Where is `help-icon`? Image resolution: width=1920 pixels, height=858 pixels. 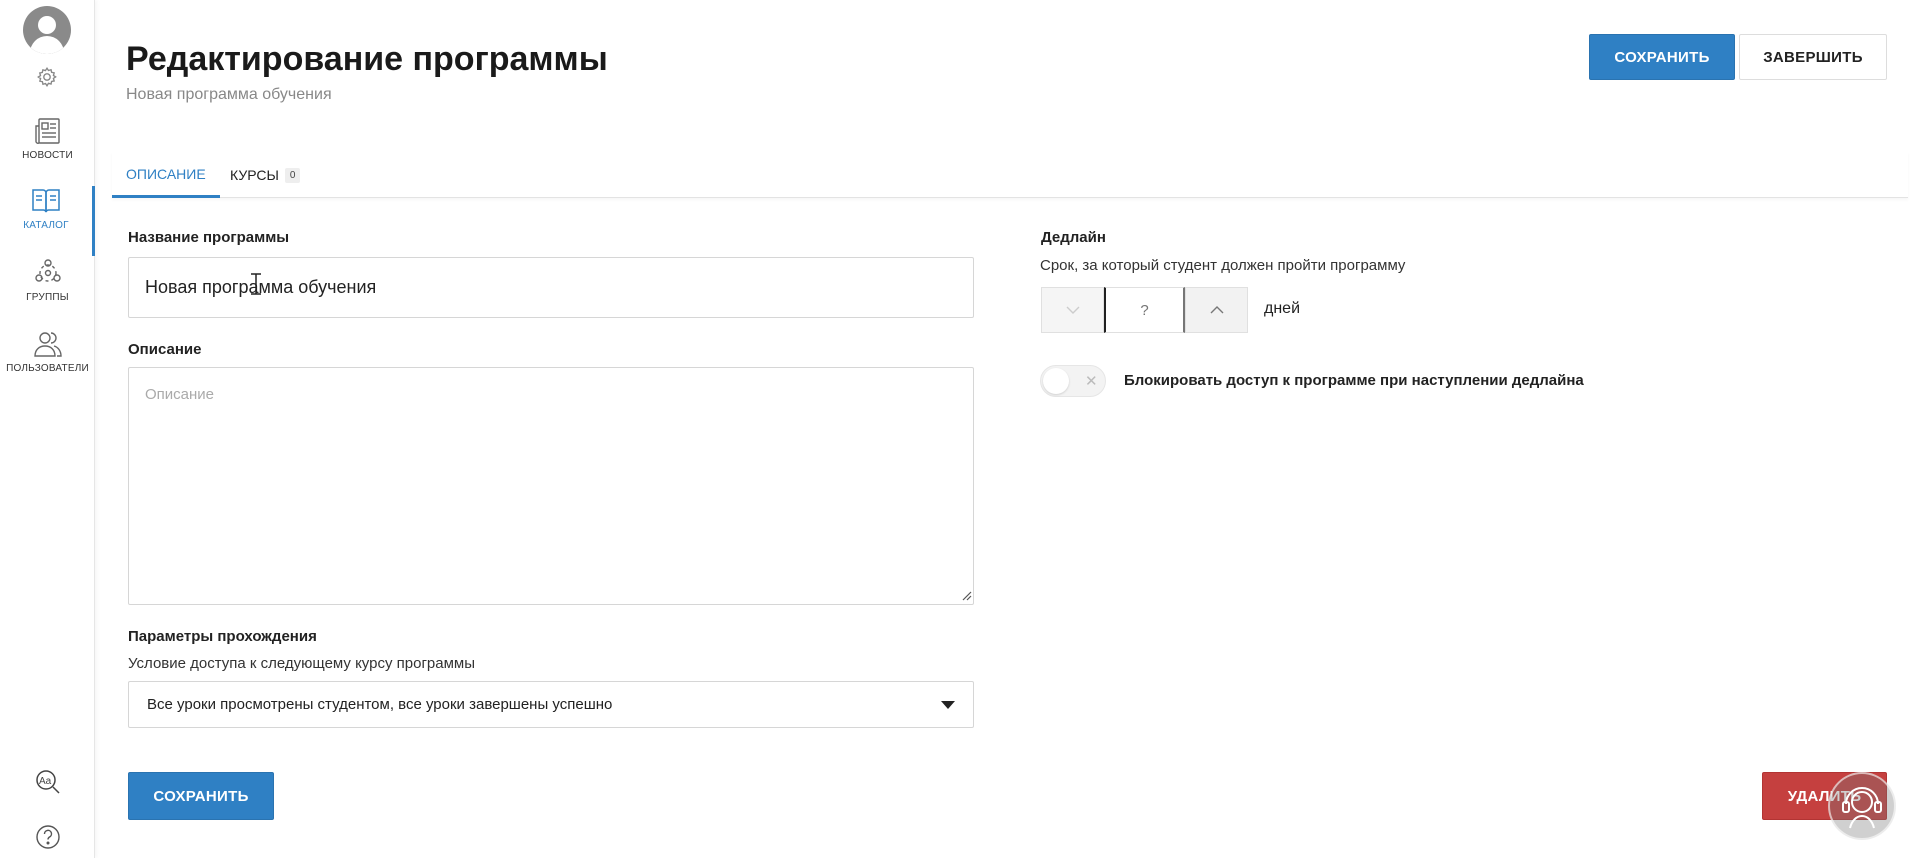
help-icon is located at coordinates (48, 837).